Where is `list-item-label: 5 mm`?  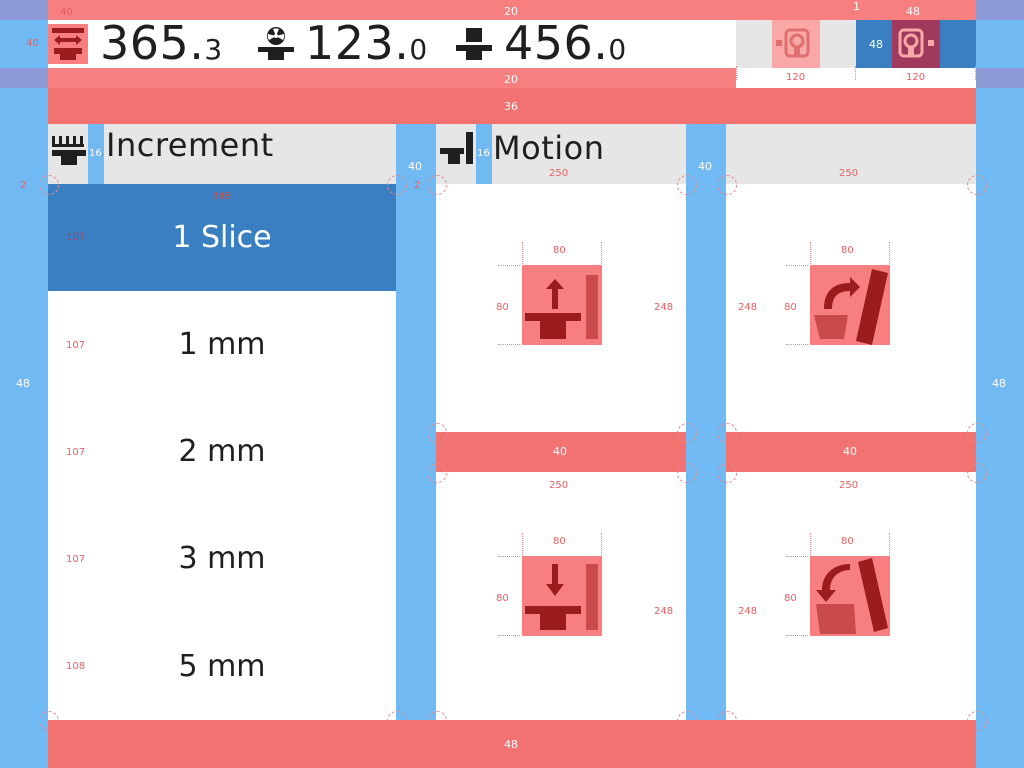
list-item-label: 5 mm is located at coordinates (222, 666).